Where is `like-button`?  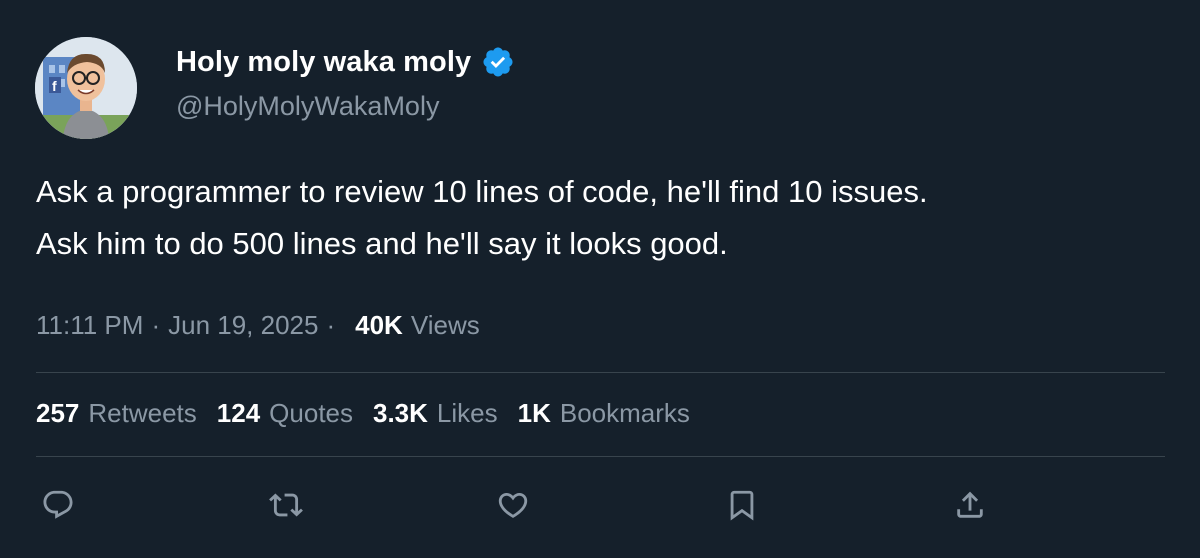 like-button is located at coordinates (513, 505).